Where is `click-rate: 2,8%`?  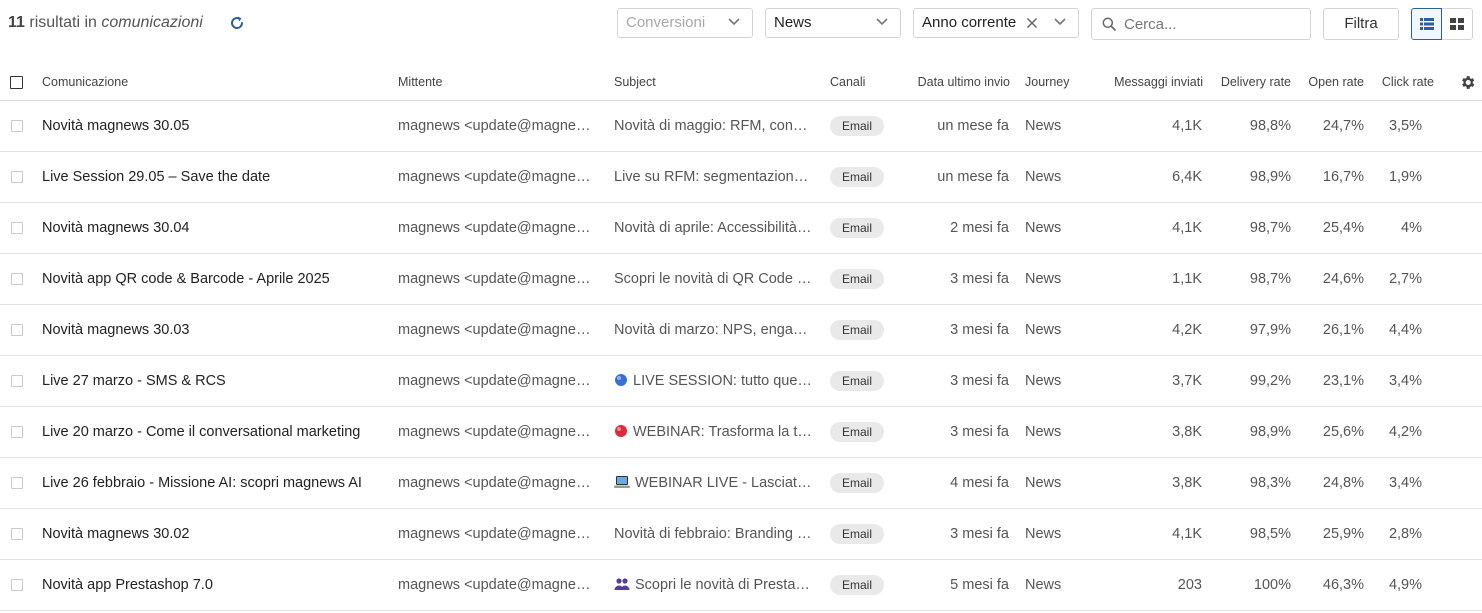 click-rate: 2,8% is located at coordinates (1405, 534).